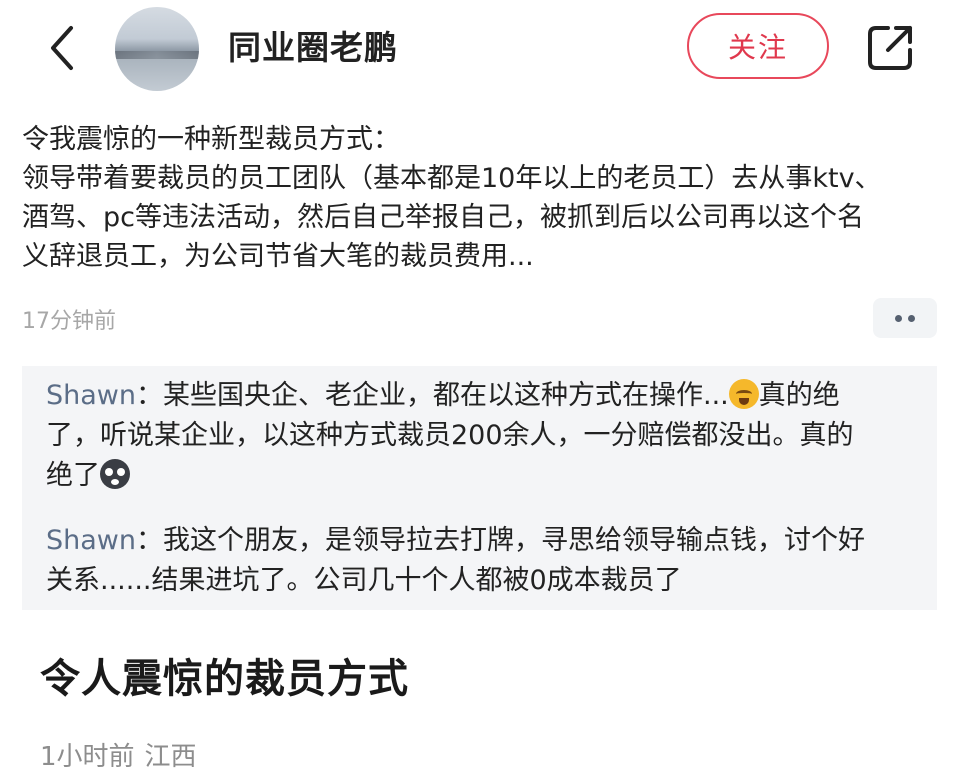 The width and height of the screenshot is (963, 774). Describe the element at coordinates (115, 474) in the screenshot. I see `shocked-face-emoji` at that location.